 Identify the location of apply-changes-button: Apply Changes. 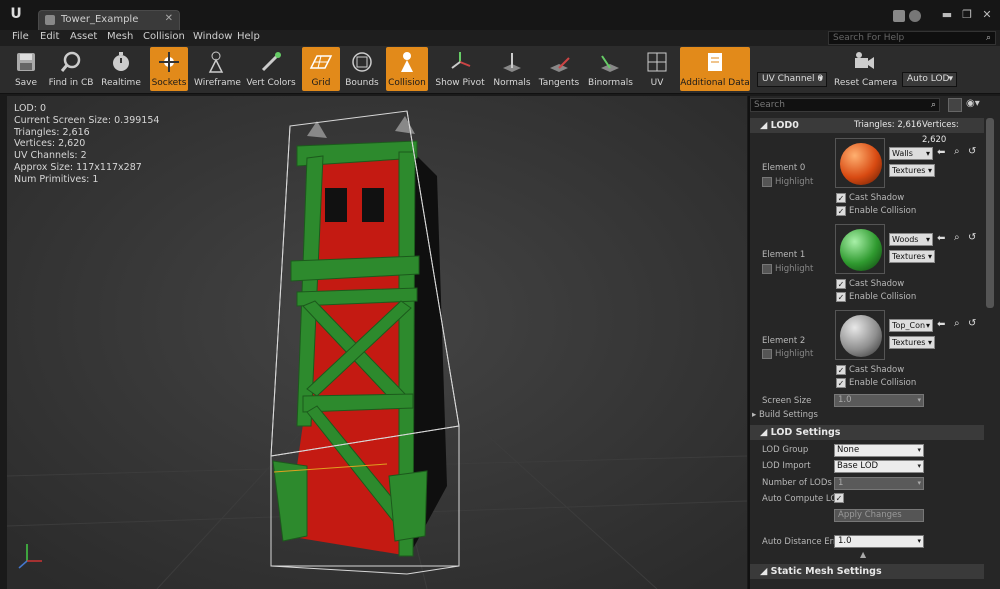
(879, 515).